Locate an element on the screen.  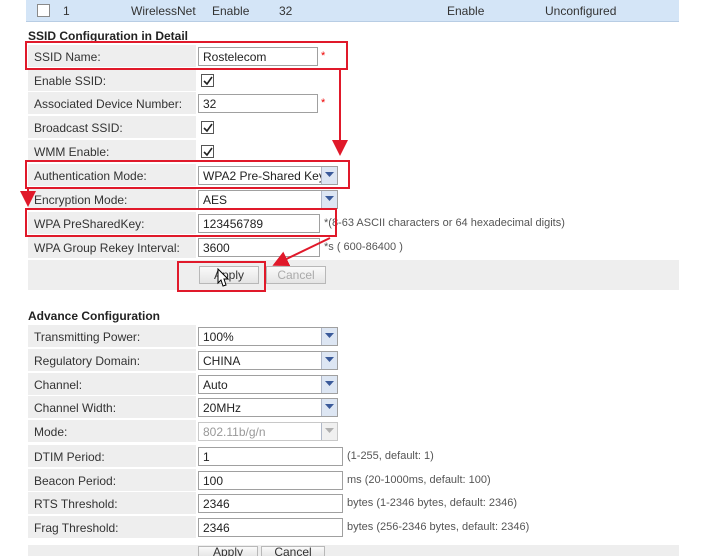
row-max-devices: 32 is located at coordinates (286, 11).